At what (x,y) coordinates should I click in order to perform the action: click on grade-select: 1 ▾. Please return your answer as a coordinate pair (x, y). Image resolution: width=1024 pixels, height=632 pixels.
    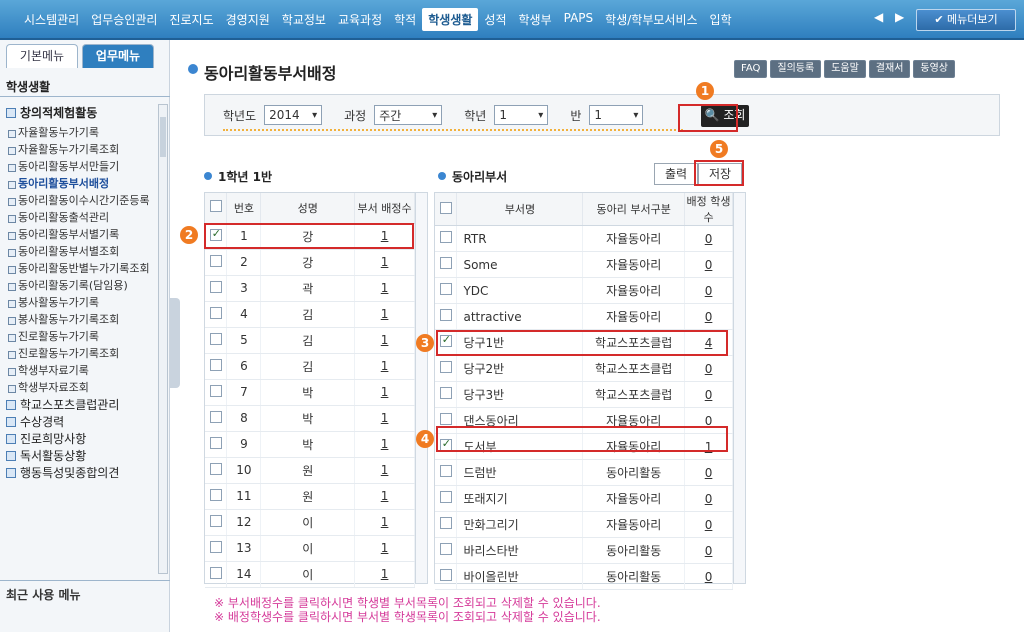
    Looking at the image, I should click on (521, 115).